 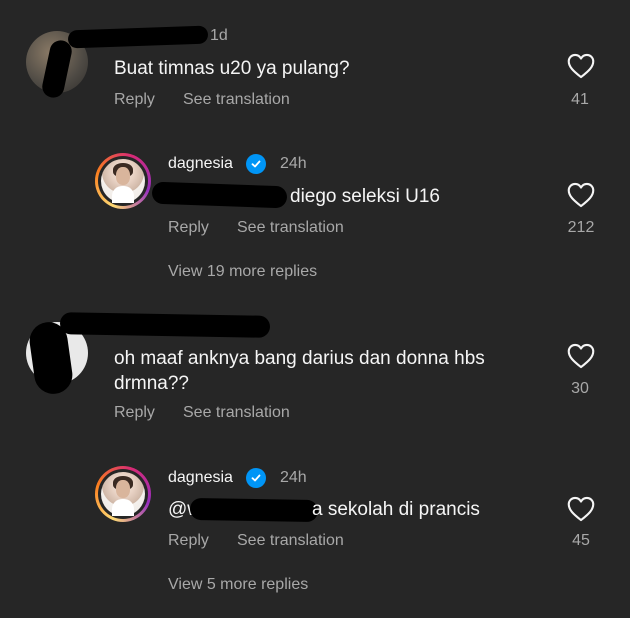 What do you see at coordinates (299, 358) in the screenshot?
I see `comment-text-line1: oh maaf anknya bang darius dan donna hbs` at bounding box center [299, 358].